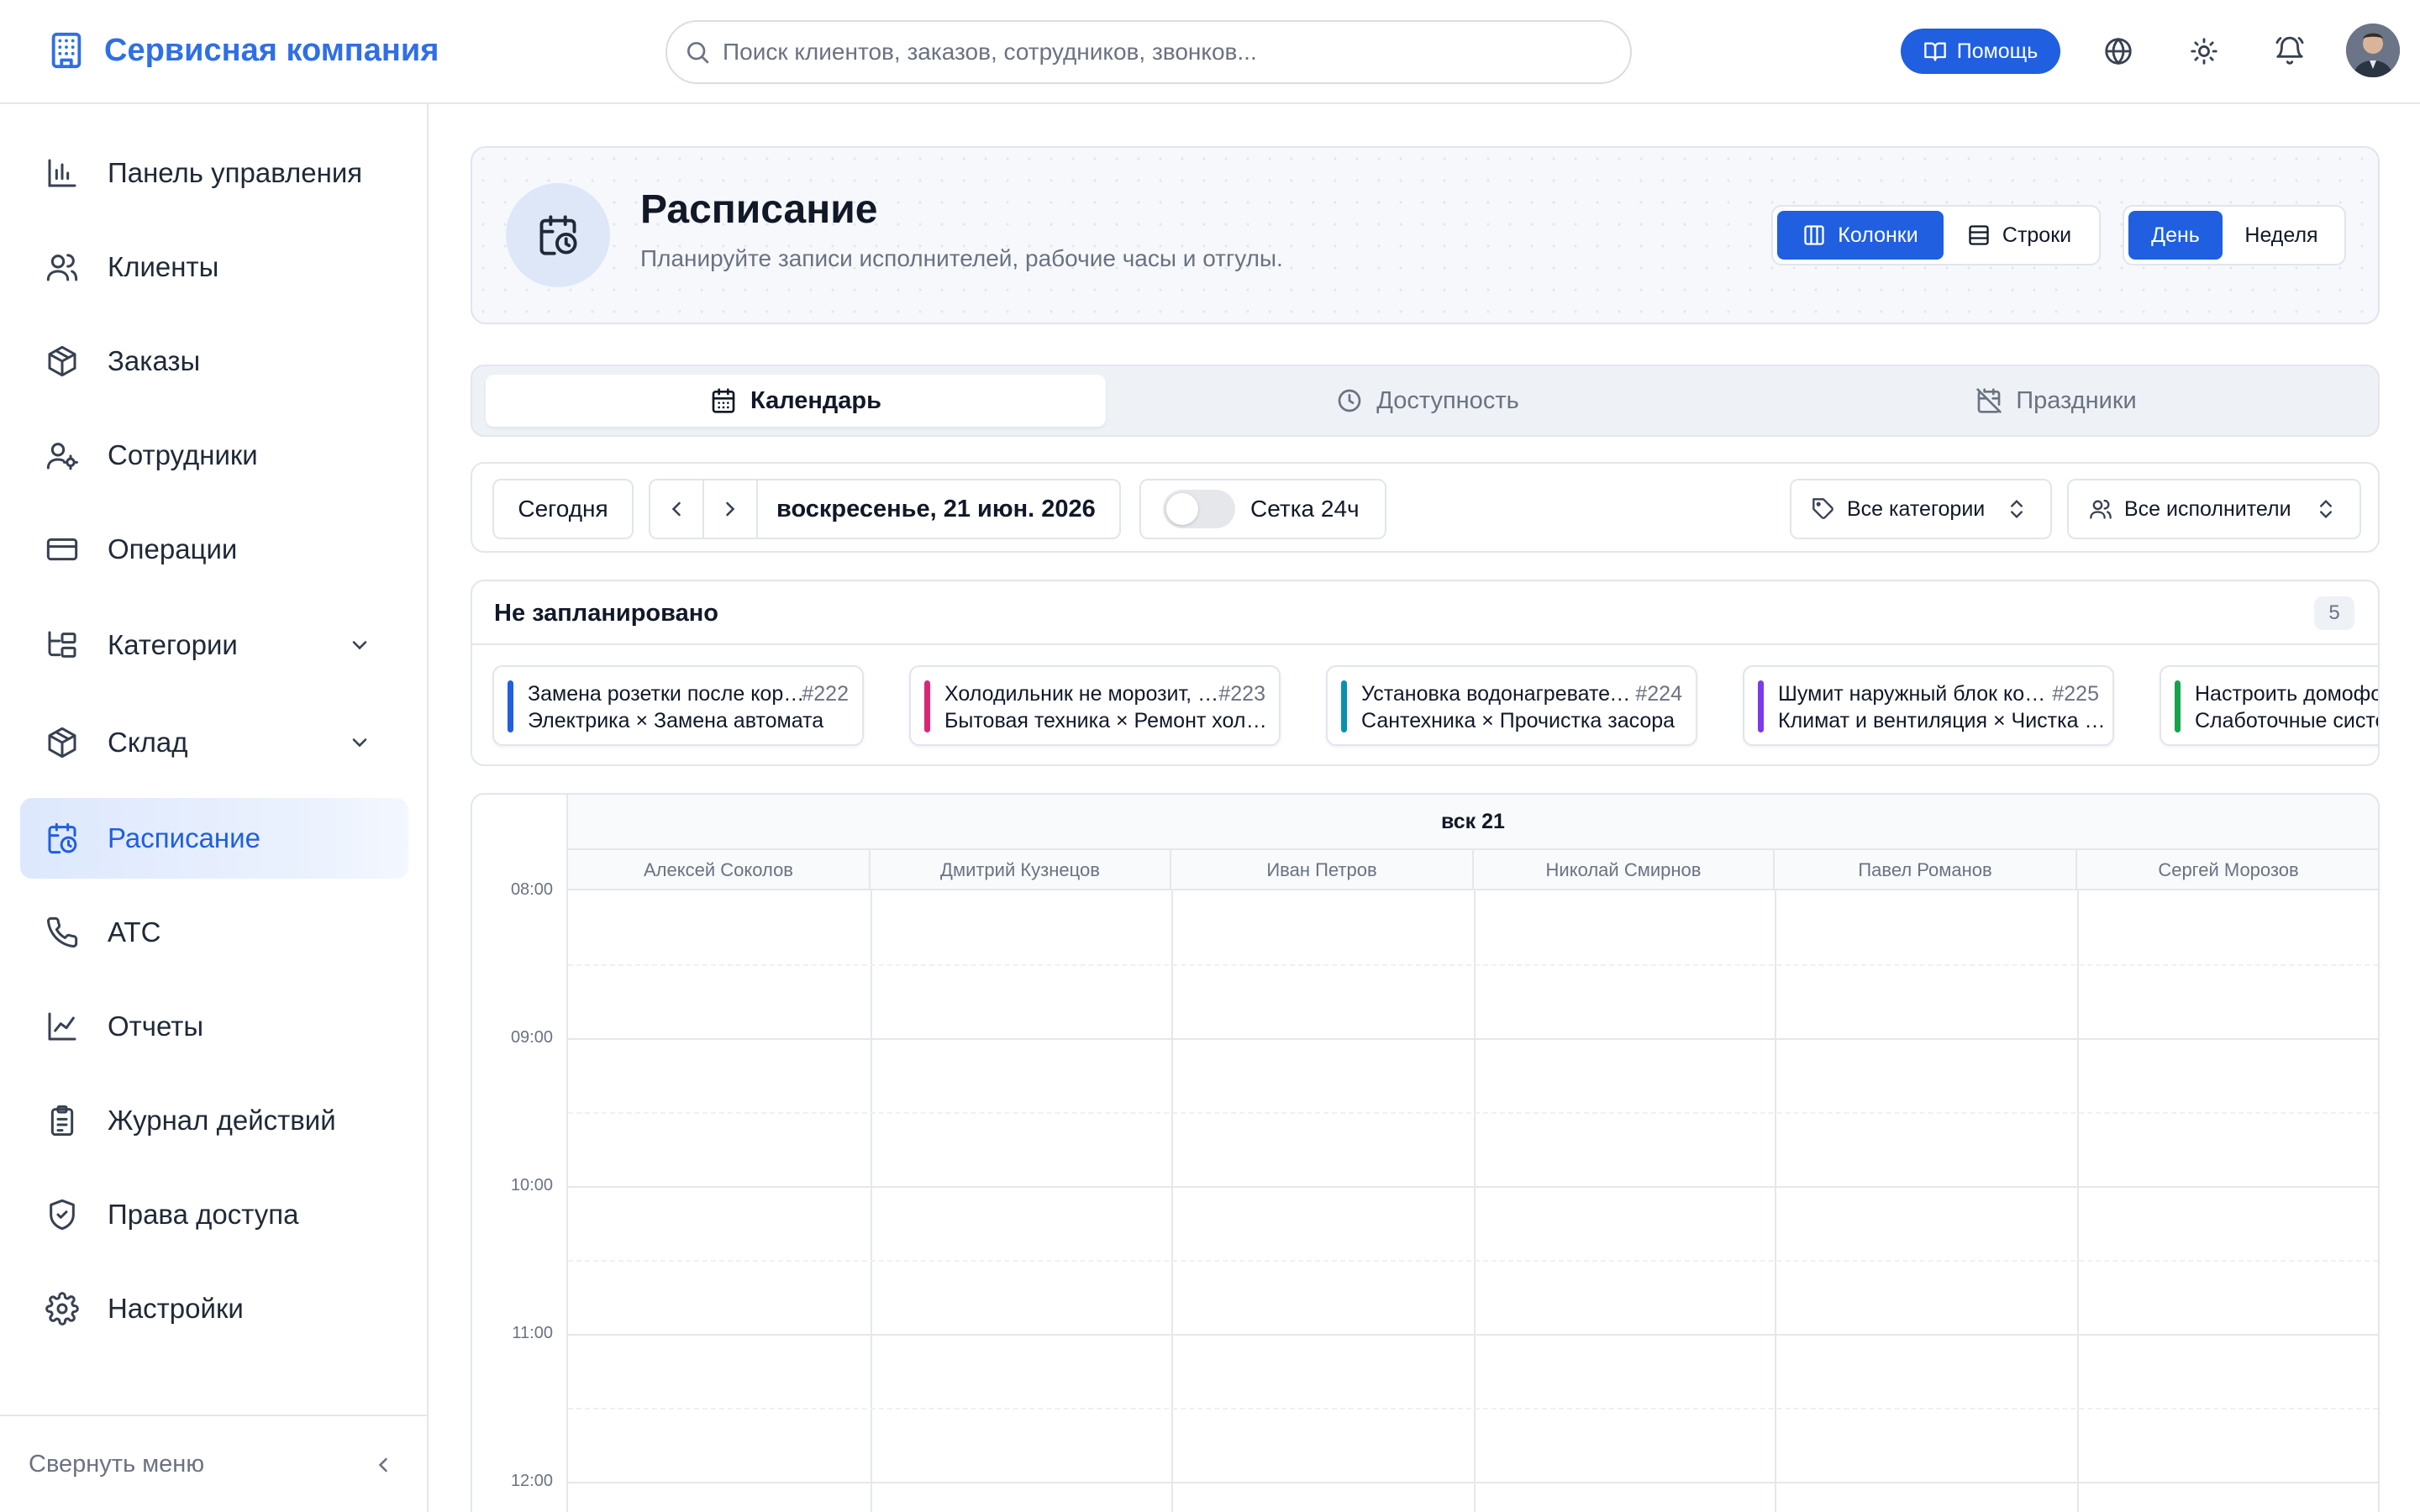 Image resolution: width=2420 pixels, height=1512 pixels. What do you see at coordinates (214, 838) in the screenshot?
I see `sidebar-item-schedule: Расписание` at bounding box center [214, 838].